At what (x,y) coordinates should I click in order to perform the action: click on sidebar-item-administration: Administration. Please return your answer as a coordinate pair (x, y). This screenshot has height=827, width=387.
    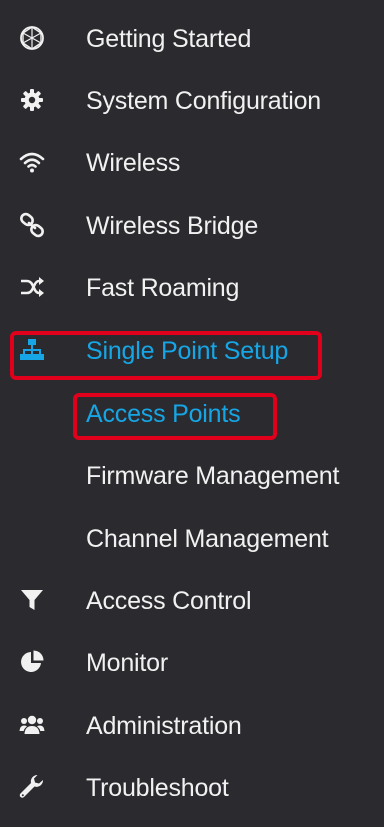
    Looking at the image, I should click on (192, 728).